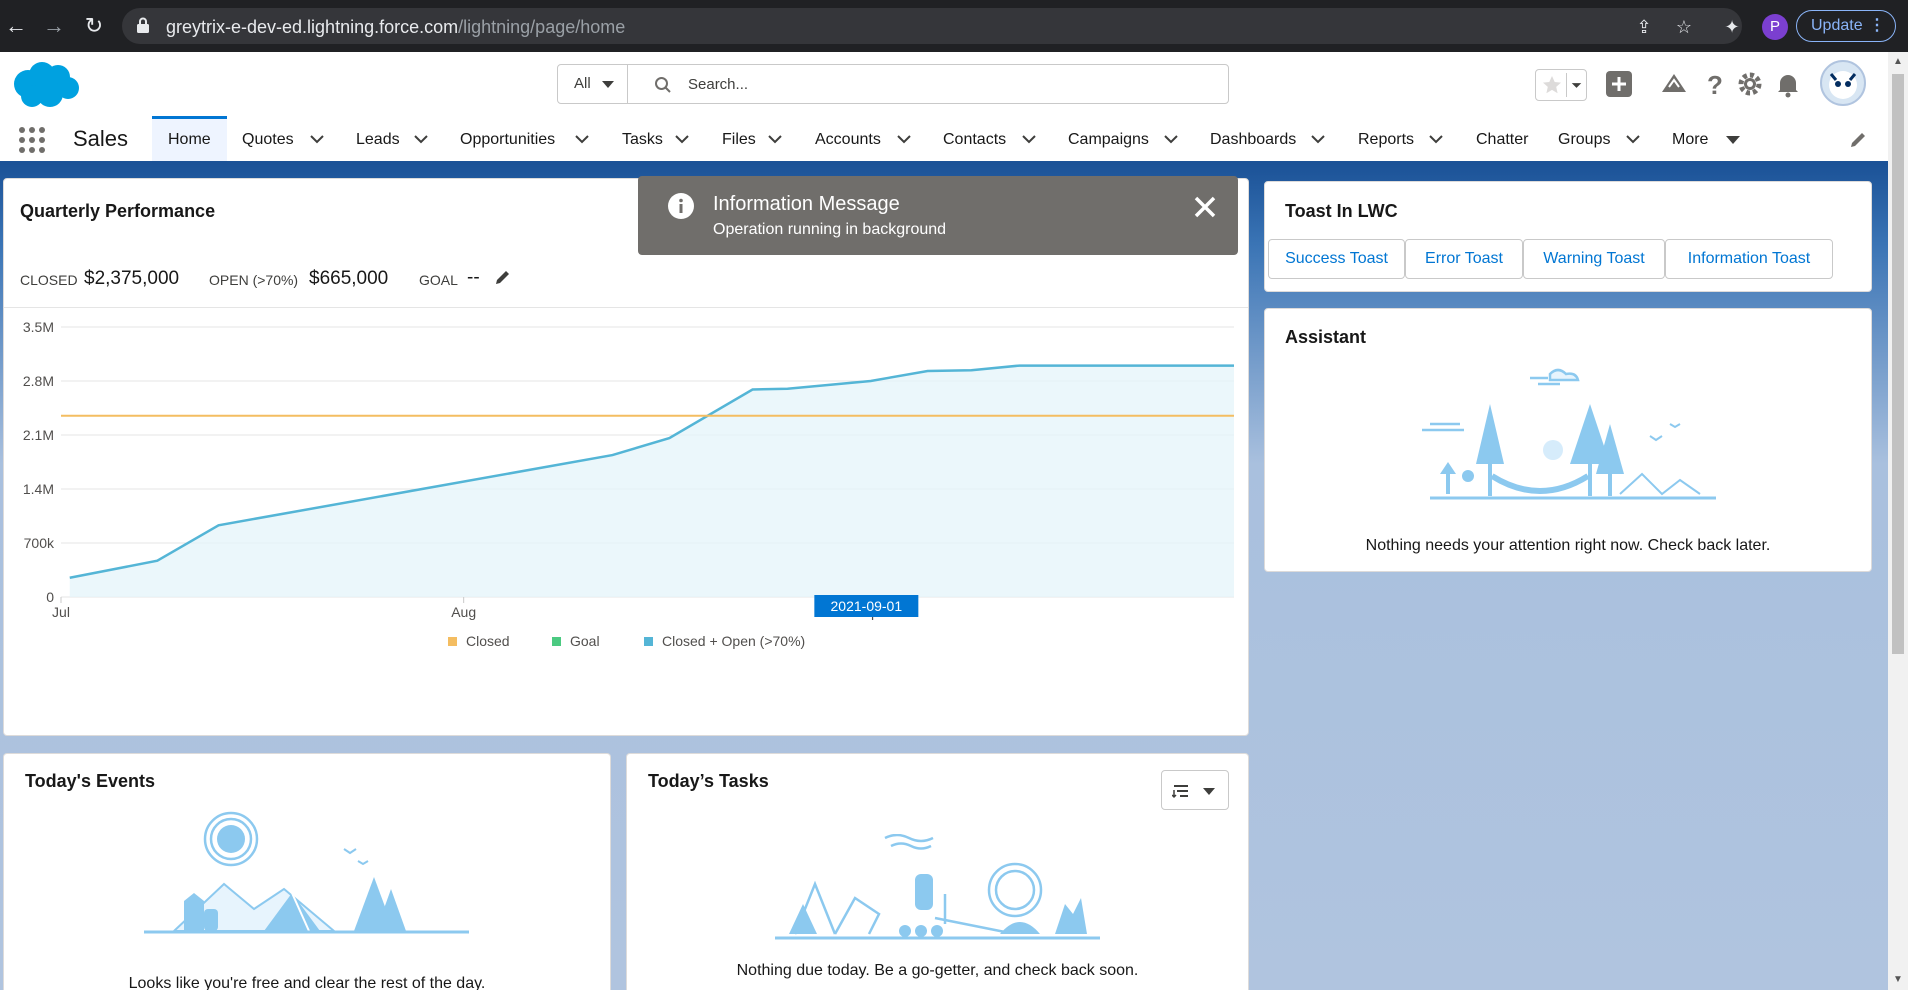 This screenshot has width=1908, height=990. I want to click on y-tick-label: 2.1M, so click(38, 435).